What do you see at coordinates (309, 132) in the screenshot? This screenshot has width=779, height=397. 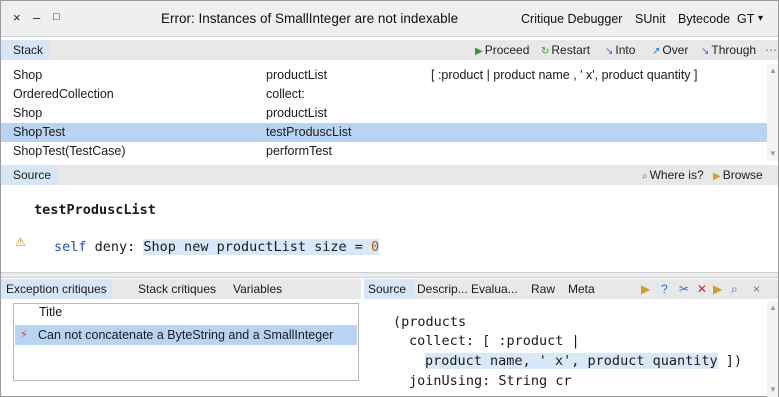 I see `stack-method: testProduscList` at bounding box center [309, 132].